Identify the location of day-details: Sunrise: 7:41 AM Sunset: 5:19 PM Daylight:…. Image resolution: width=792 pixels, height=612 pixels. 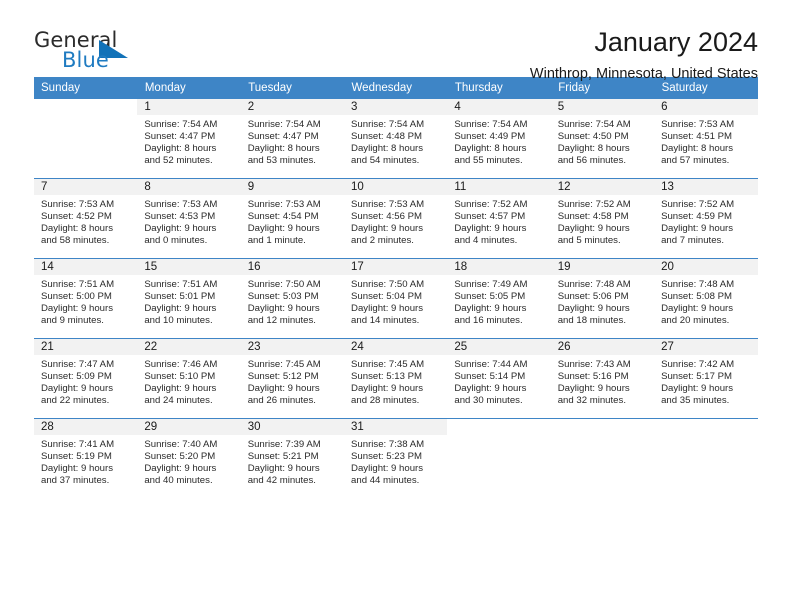
(85, 461).